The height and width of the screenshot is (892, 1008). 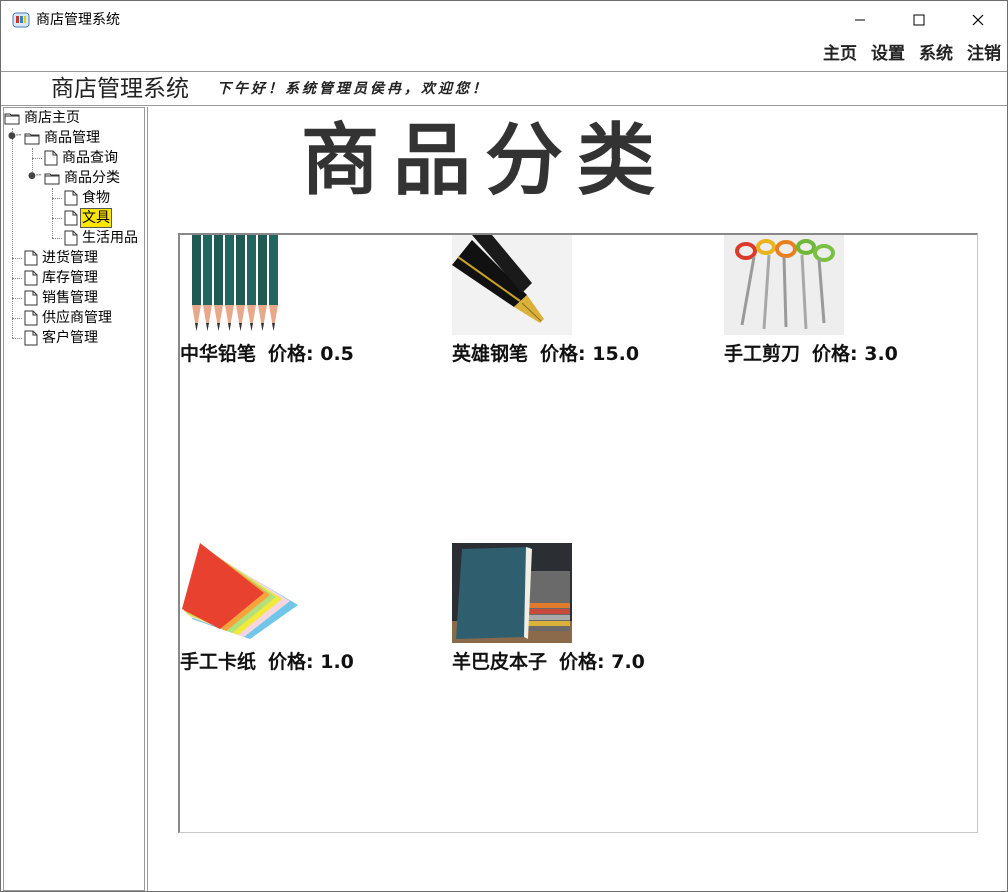 I want to click on store-app-icon, so click(x=21, y=20).